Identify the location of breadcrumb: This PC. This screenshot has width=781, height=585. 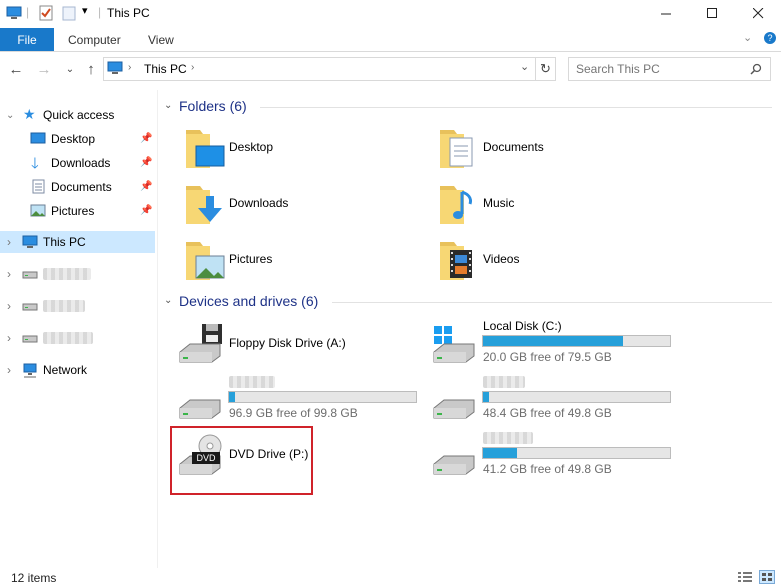
(165, 69).